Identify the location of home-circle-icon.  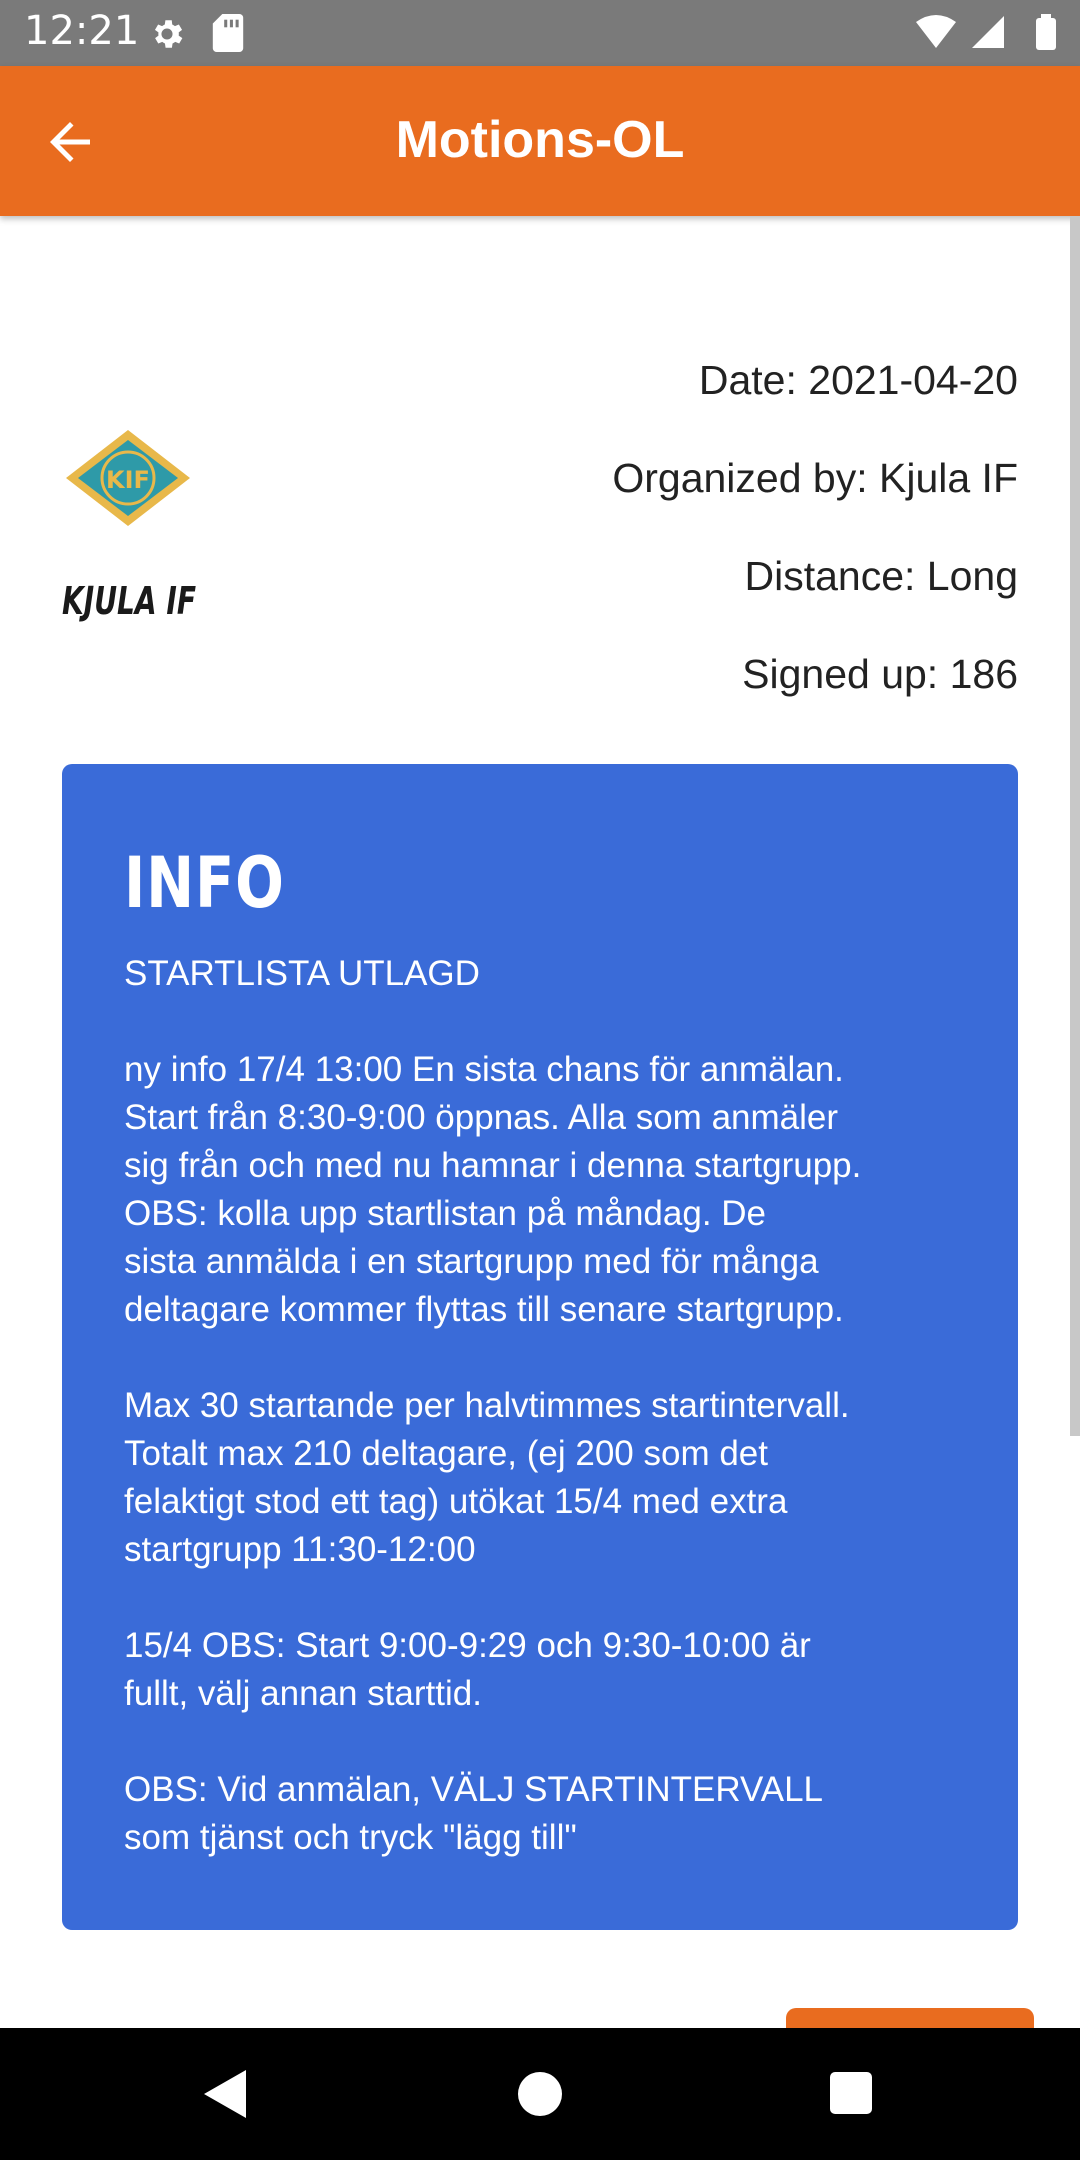
(540, 2094).